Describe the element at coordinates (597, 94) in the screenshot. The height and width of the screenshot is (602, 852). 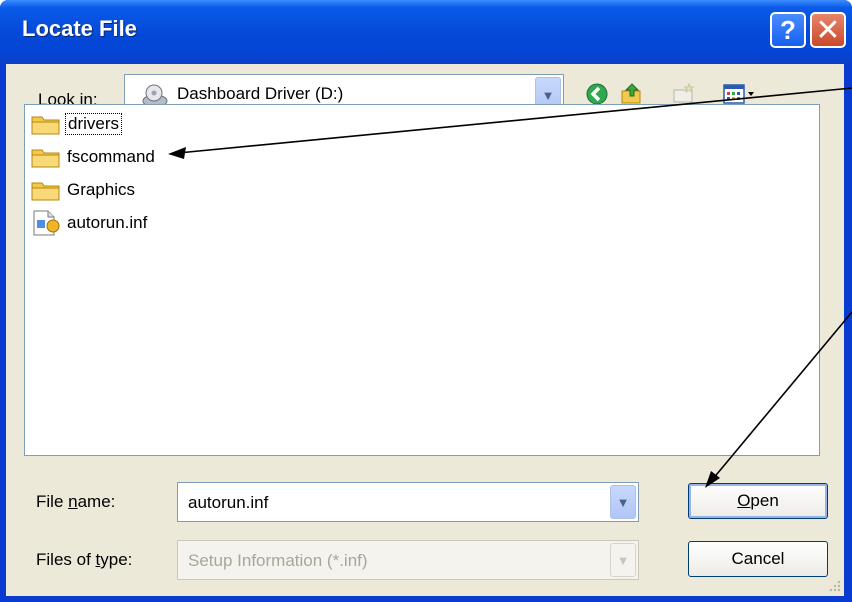
I see `back-icon` at that location.